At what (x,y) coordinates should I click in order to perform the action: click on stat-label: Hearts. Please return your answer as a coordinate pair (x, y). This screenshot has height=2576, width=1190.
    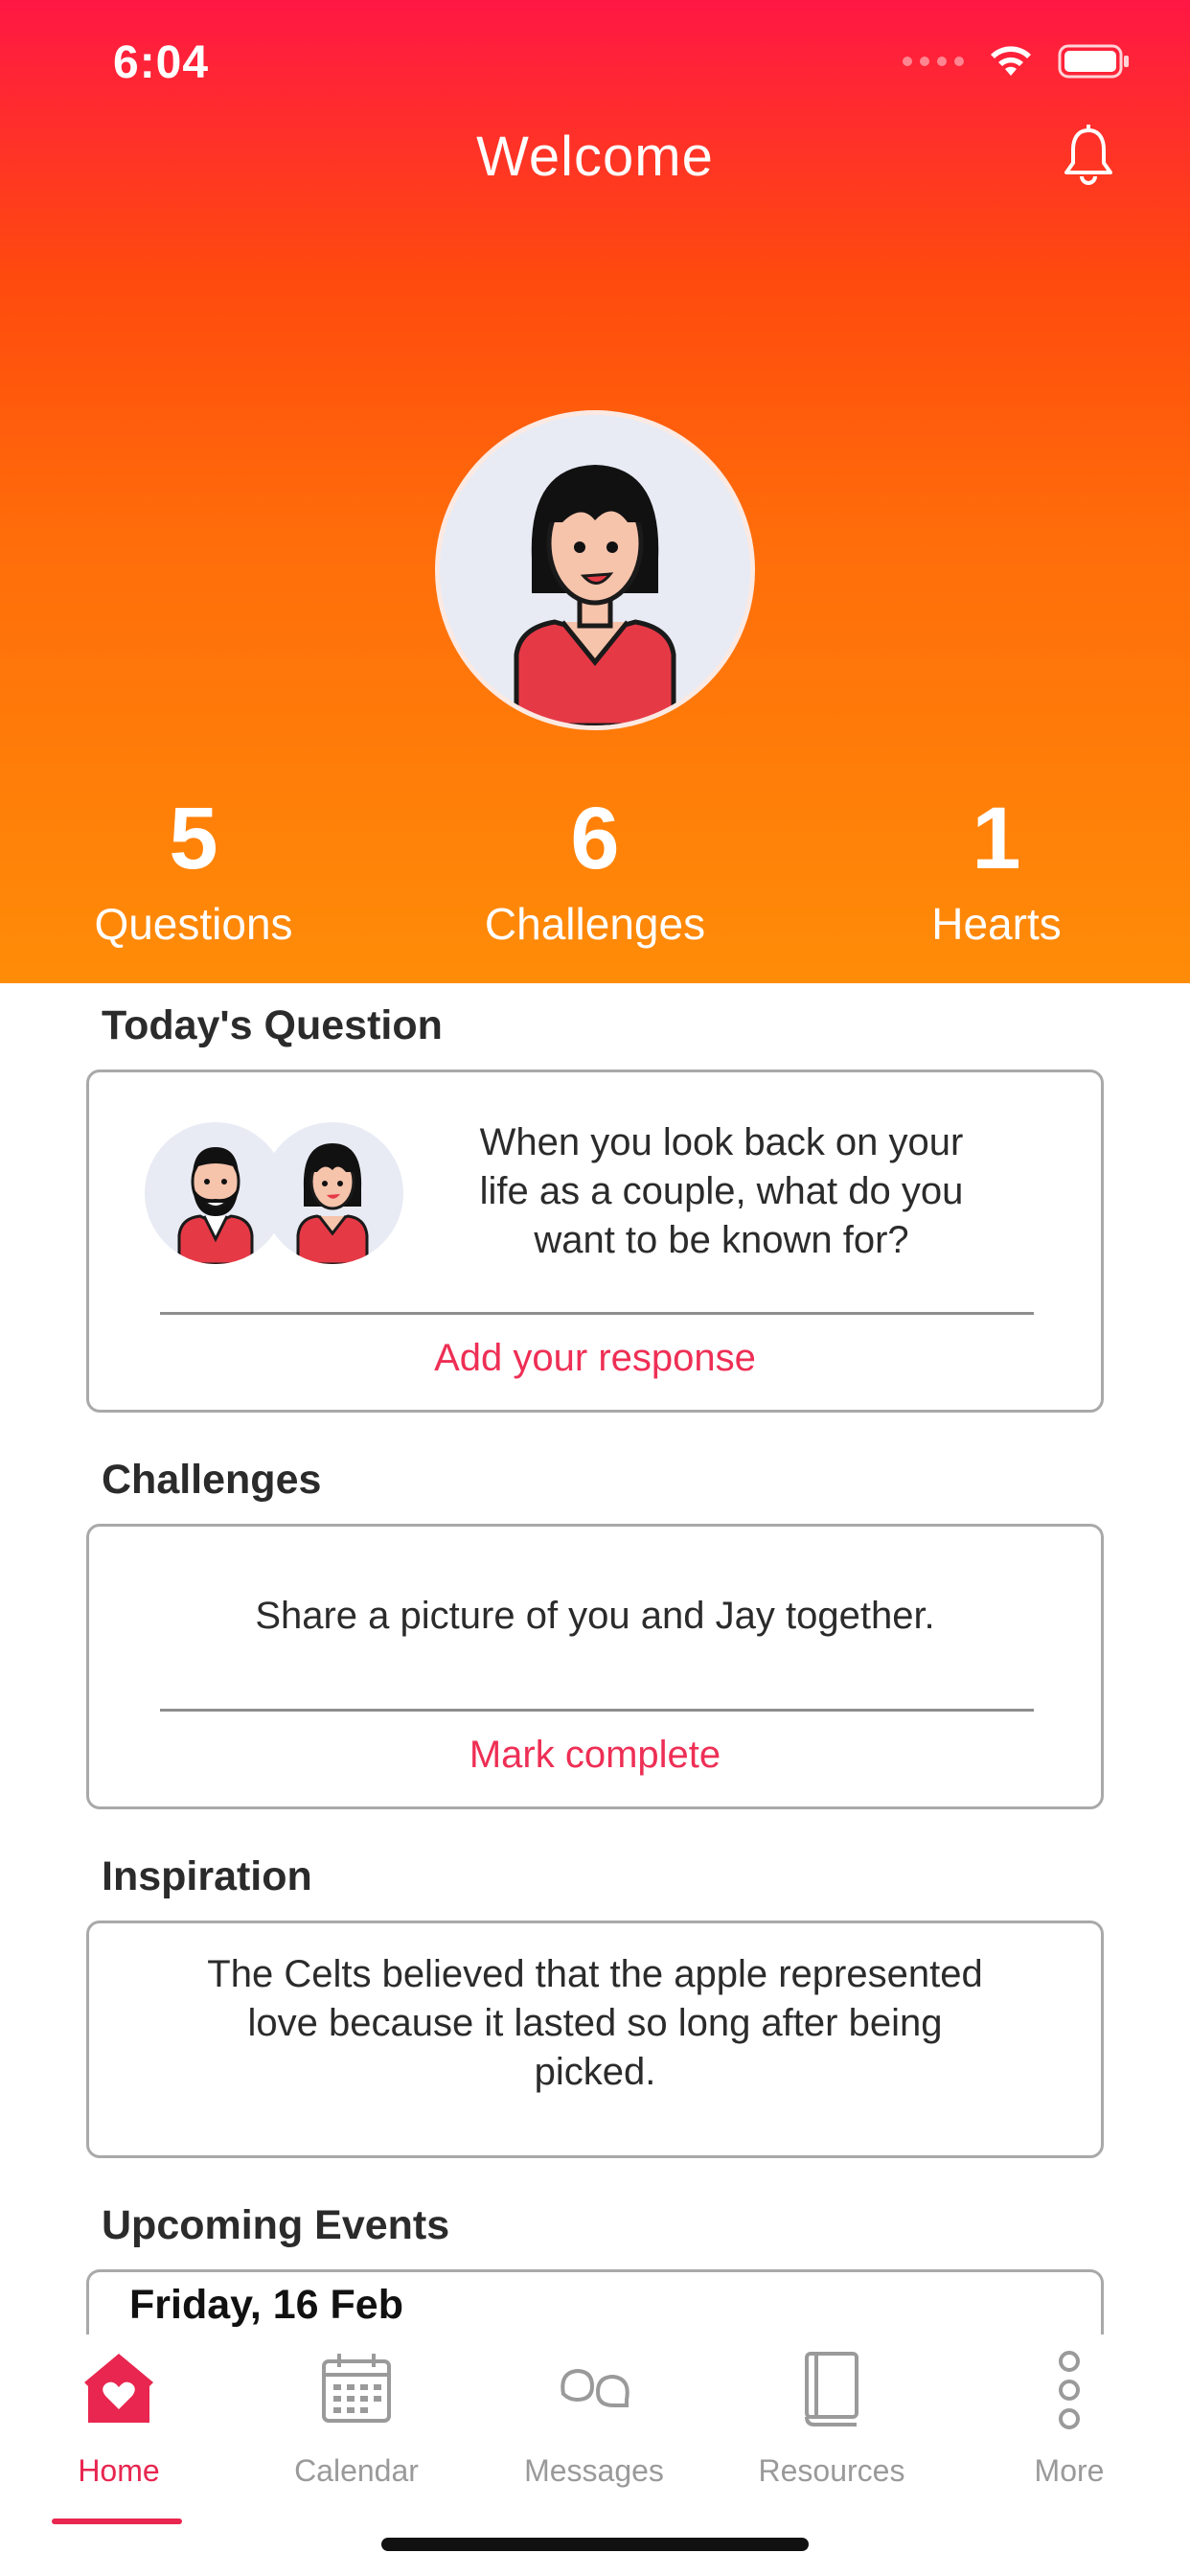
    Looking at the image, I should click on (997, 924).